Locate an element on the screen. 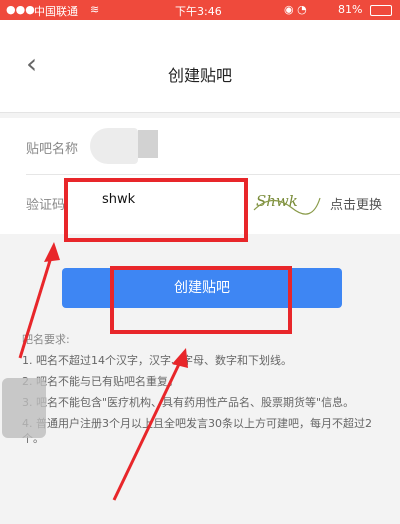 This screenshot has height=524, width=400. rules-title: 吧名要求: is located at coordinates (46, 339).